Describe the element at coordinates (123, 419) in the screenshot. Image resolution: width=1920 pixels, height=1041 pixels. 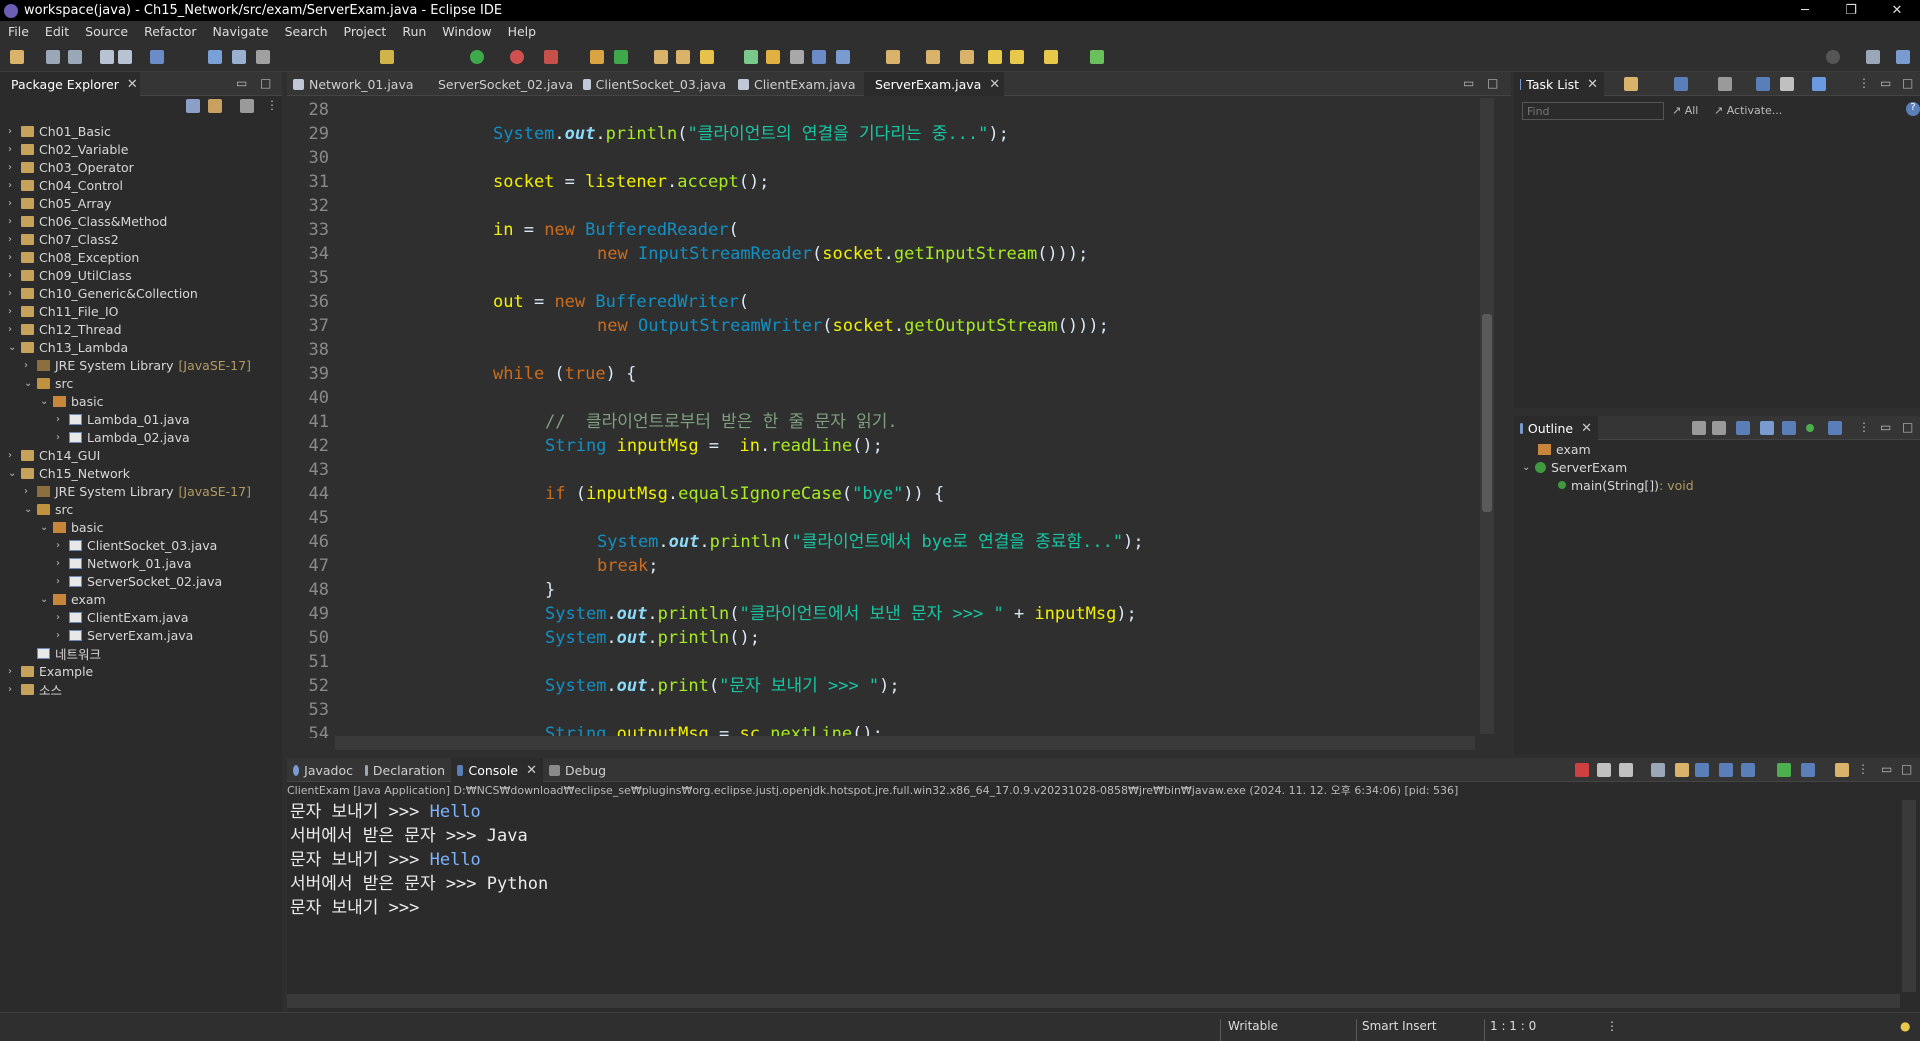
I see `tree-item-file: › Lambda_01.java` at that location.